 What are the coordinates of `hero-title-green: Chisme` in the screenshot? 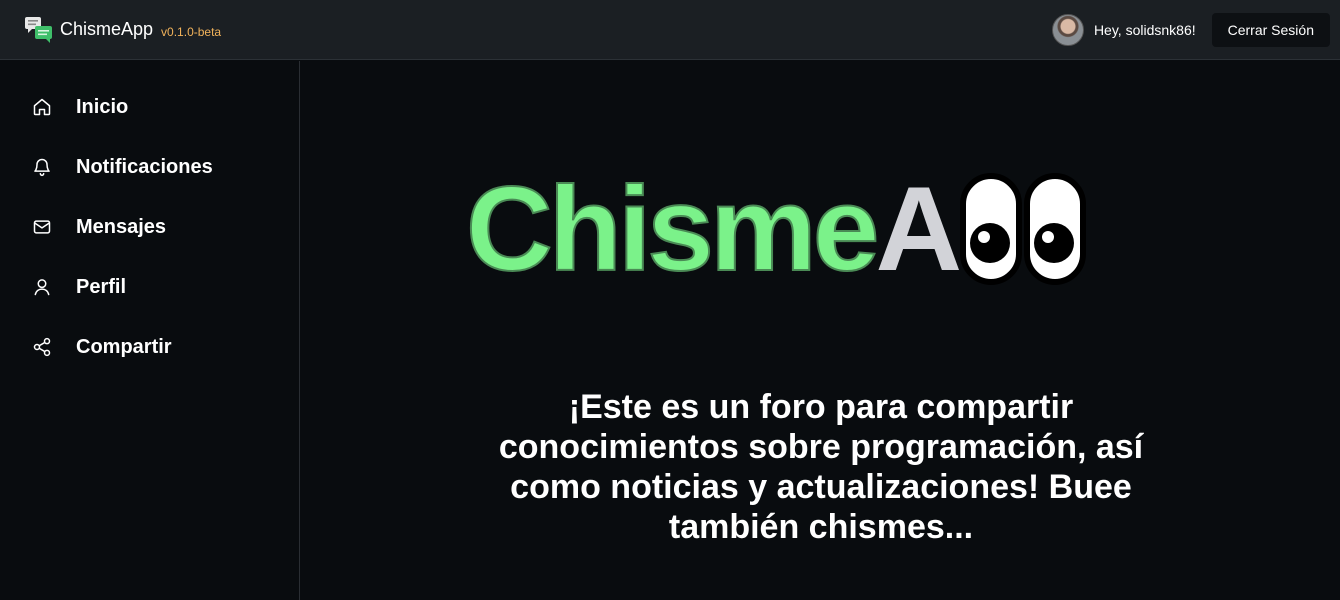 It's located at (672, 229).